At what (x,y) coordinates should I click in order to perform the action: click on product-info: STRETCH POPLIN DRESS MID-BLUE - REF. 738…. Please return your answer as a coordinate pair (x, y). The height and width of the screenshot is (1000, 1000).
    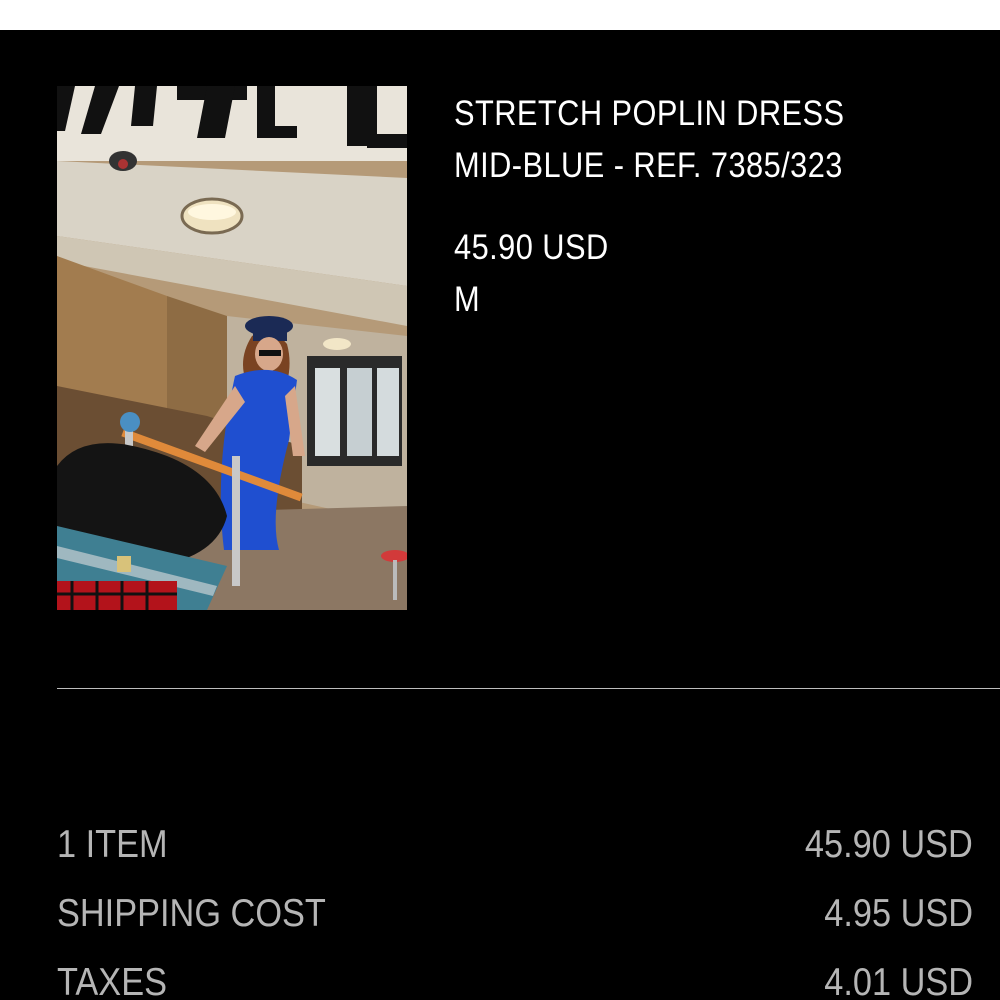
    Looking at the image, I should click on (714, 207).